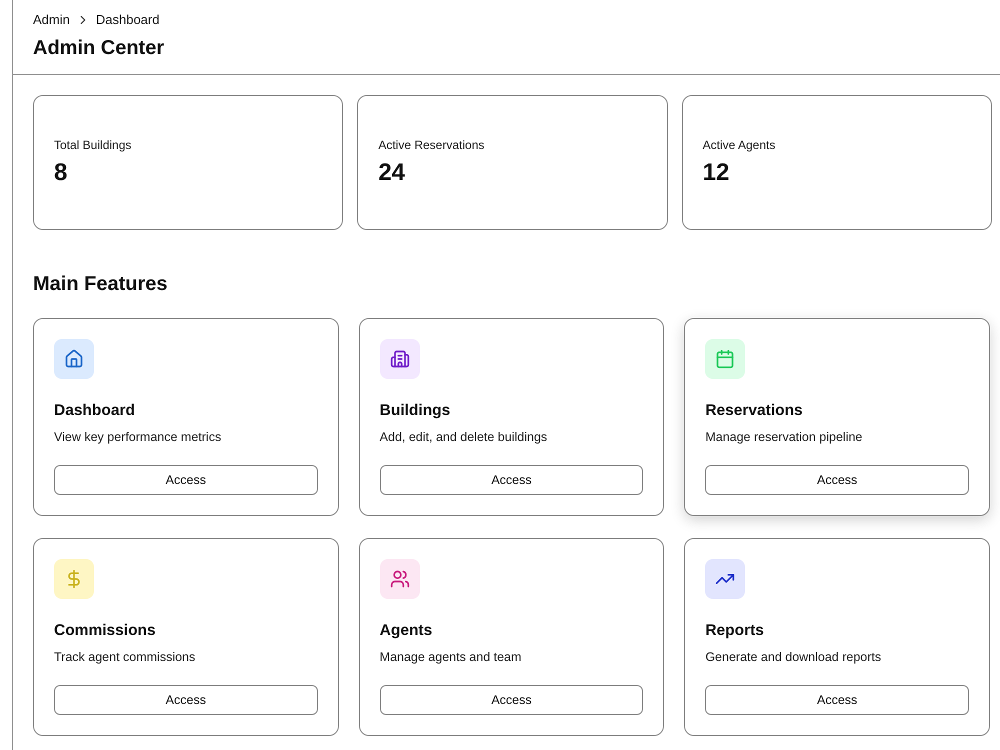 The height and width of the screenshot is (750, 1000). What do you see at coordinates (105, 631) in the screenshot?
I see `feature-title: Commissions` at bounding box center [105, 631].